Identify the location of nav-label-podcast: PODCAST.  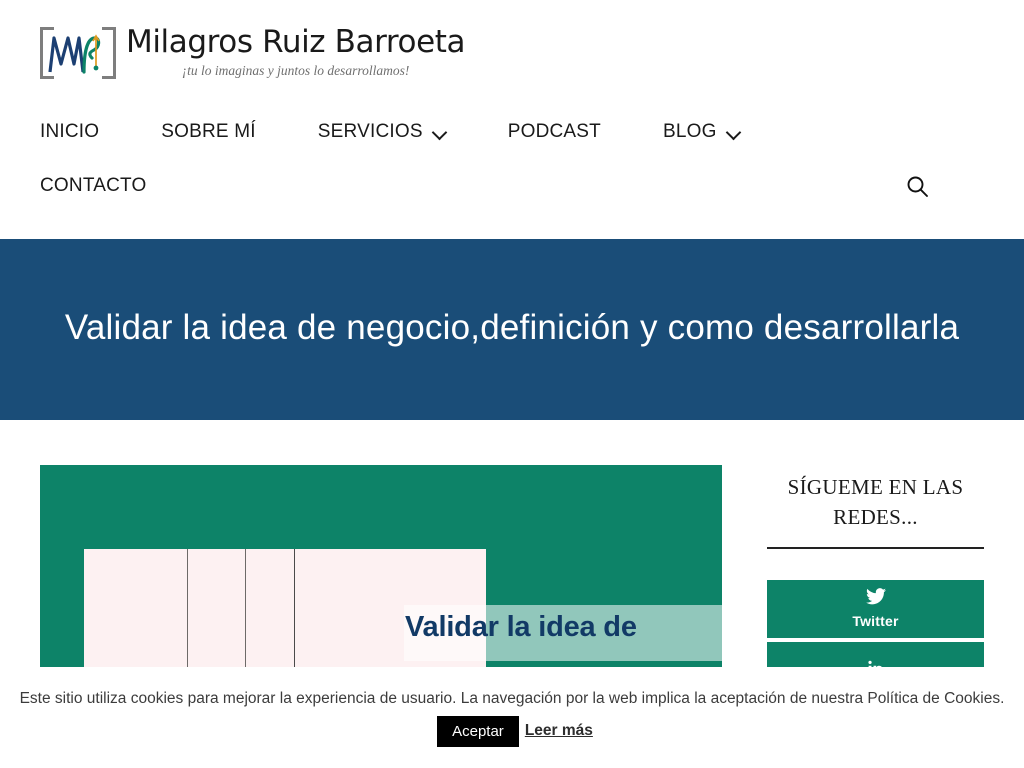
(554, 131).